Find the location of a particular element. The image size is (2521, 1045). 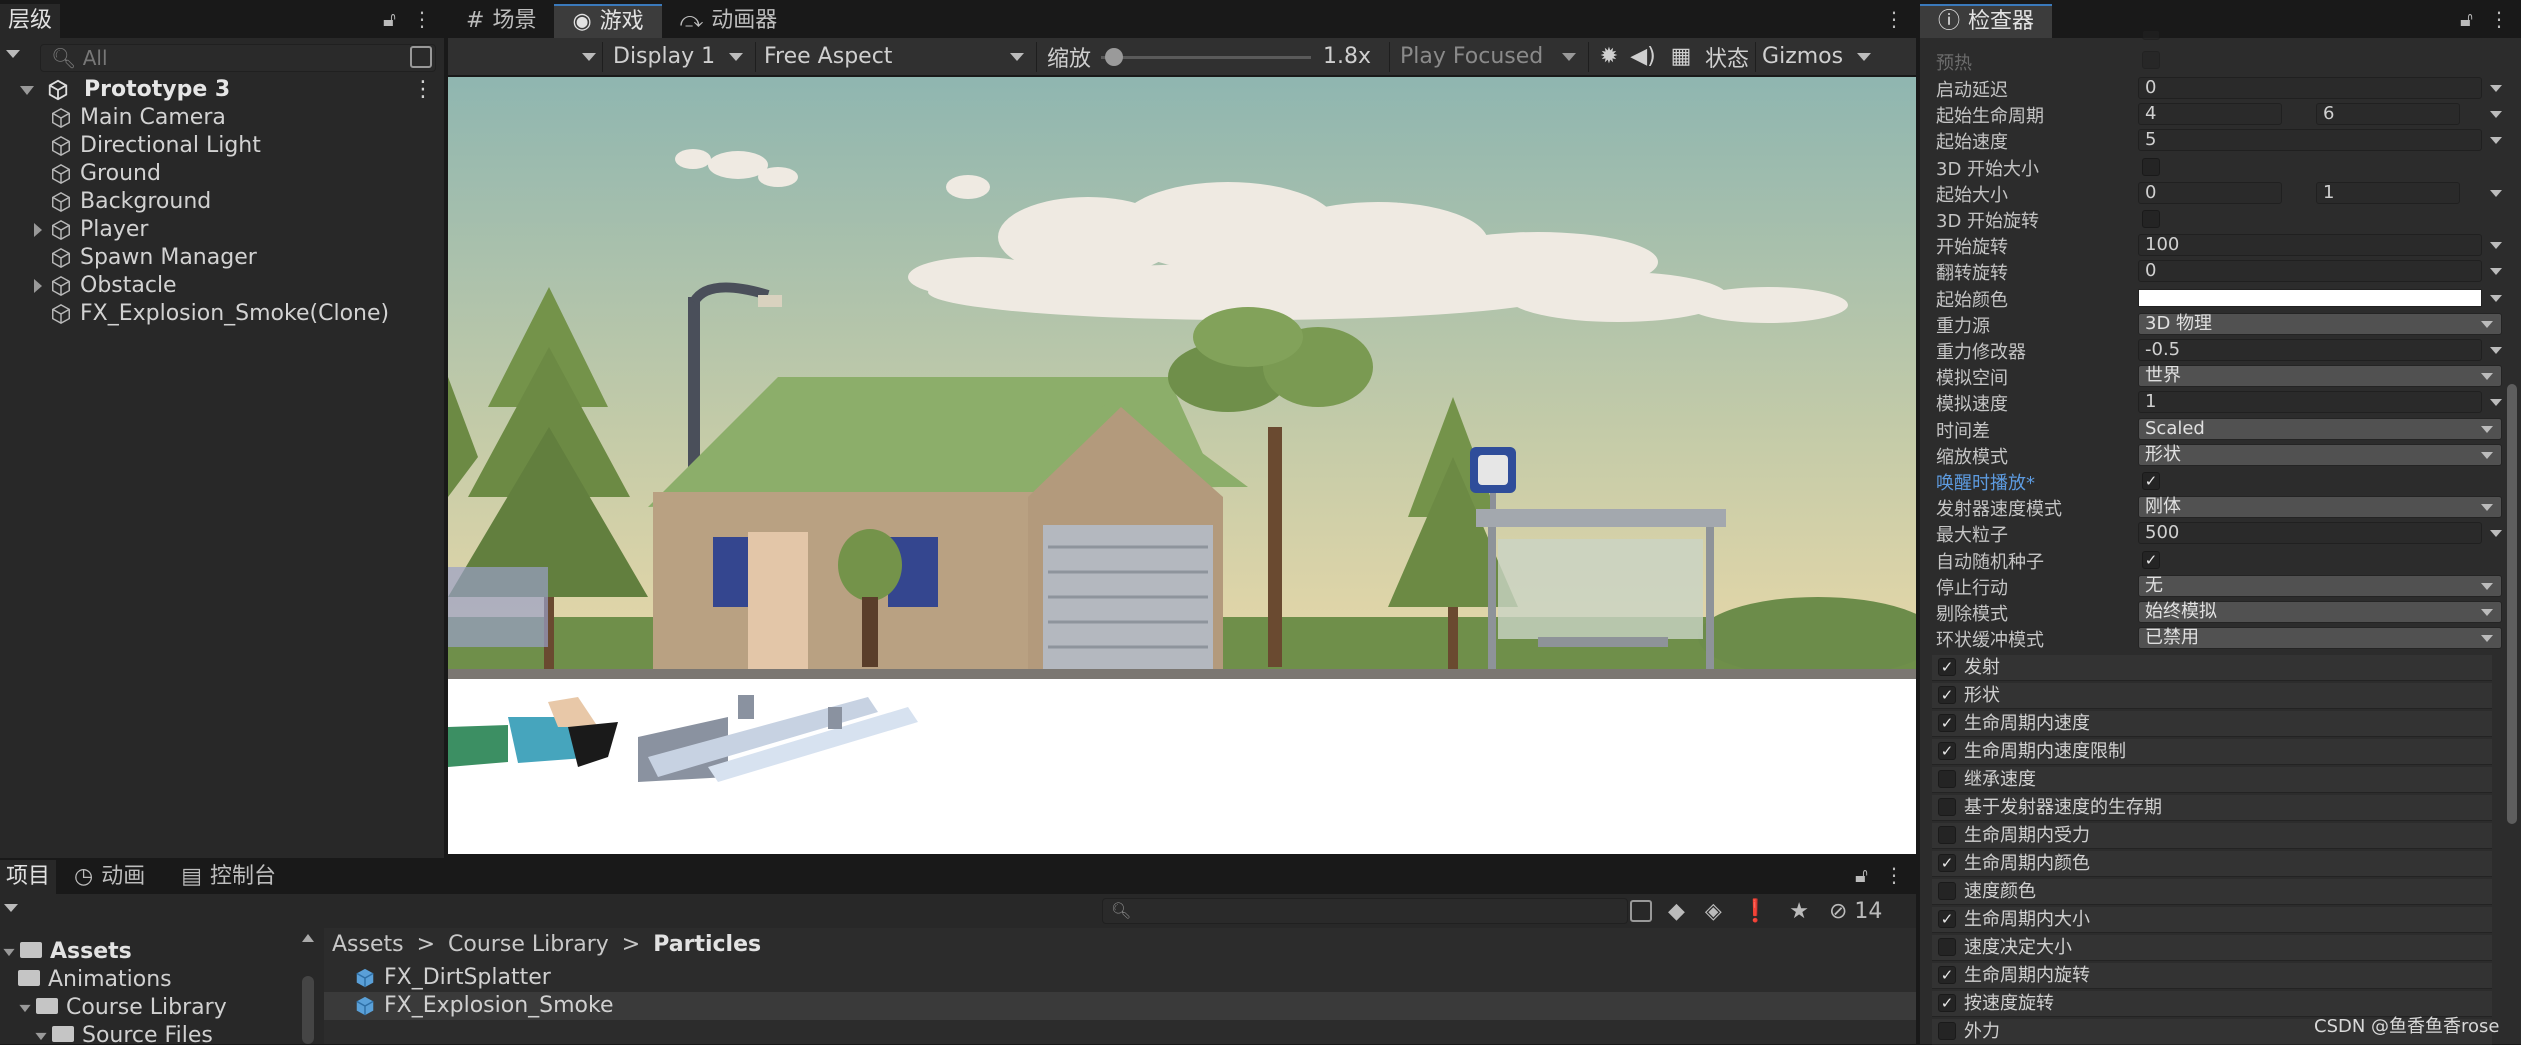

tree-scrollbar is located at coordinates (308, 1010).